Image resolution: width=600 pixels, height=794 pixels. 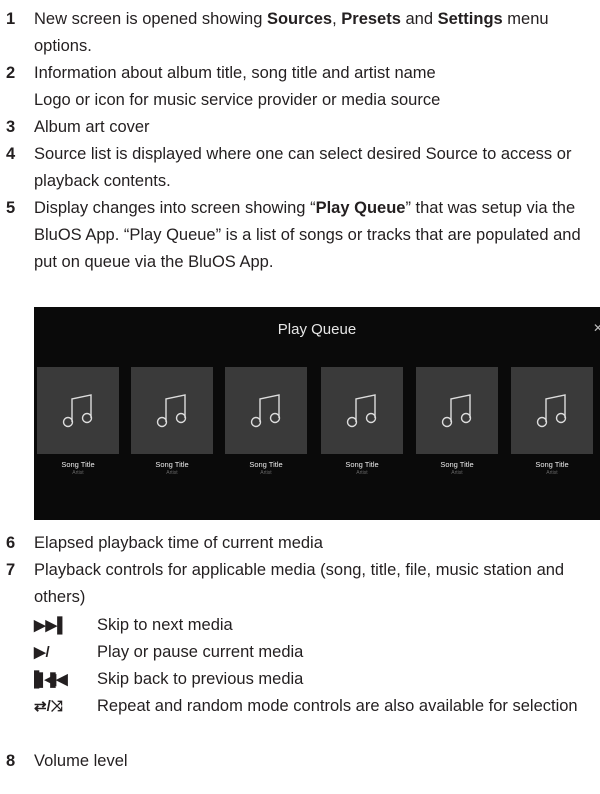 What do you see at coordinates (317, 329) in the screenshot?
I see `play-queue-title: Play Queue` at bounding box center [317, 329].